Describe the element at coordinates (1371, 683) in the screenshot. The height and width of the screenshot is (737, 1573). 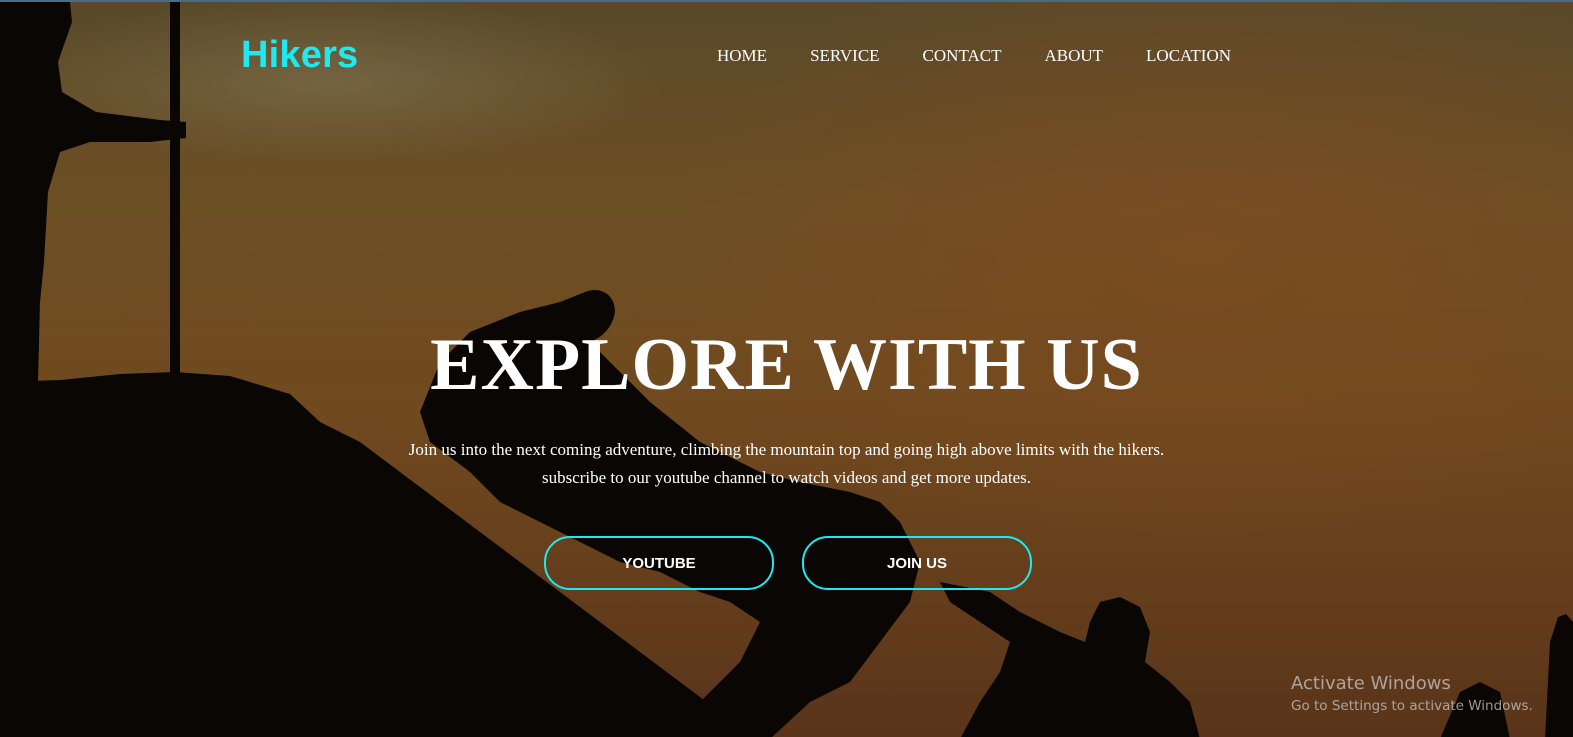
I see `watermark-title: Activate Windows` at that location.